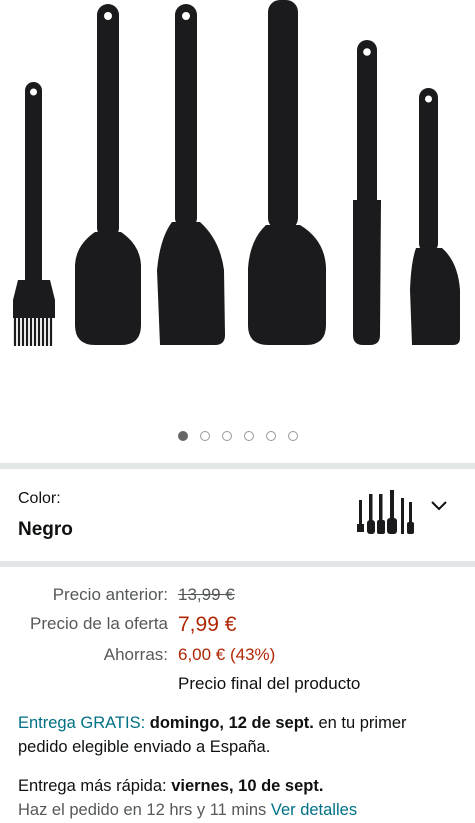 The height and width of the screenshot is (823, 475). What do you see at coordinates (34, 214) in the screenshot?
I see `utensil-brush` at bounding box center [34, 214].